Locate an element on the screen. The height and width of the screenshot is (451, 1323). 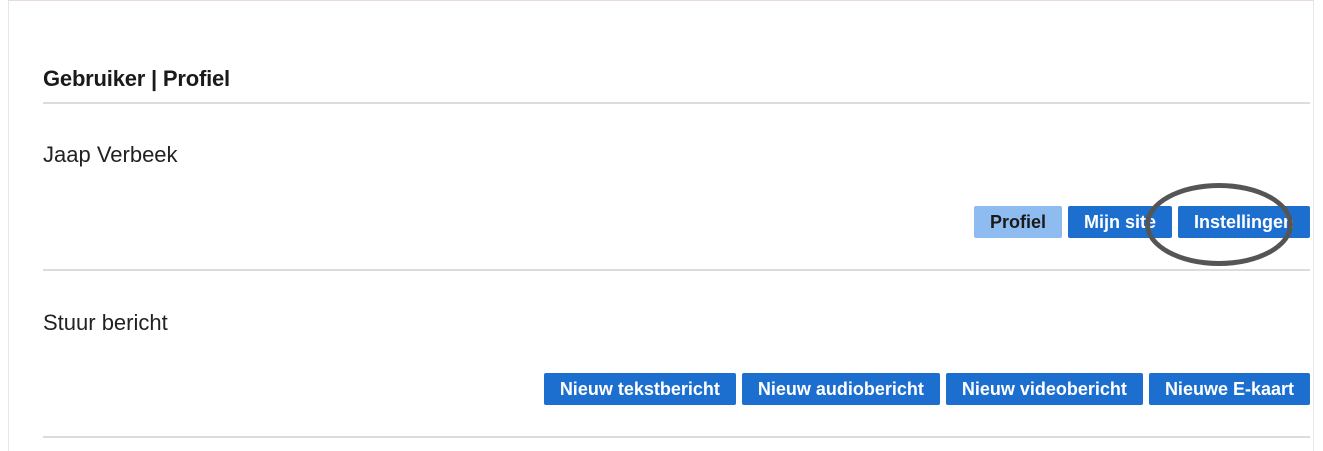
tab-profiel-button: Profiel is located at coordinates (1017, 222).